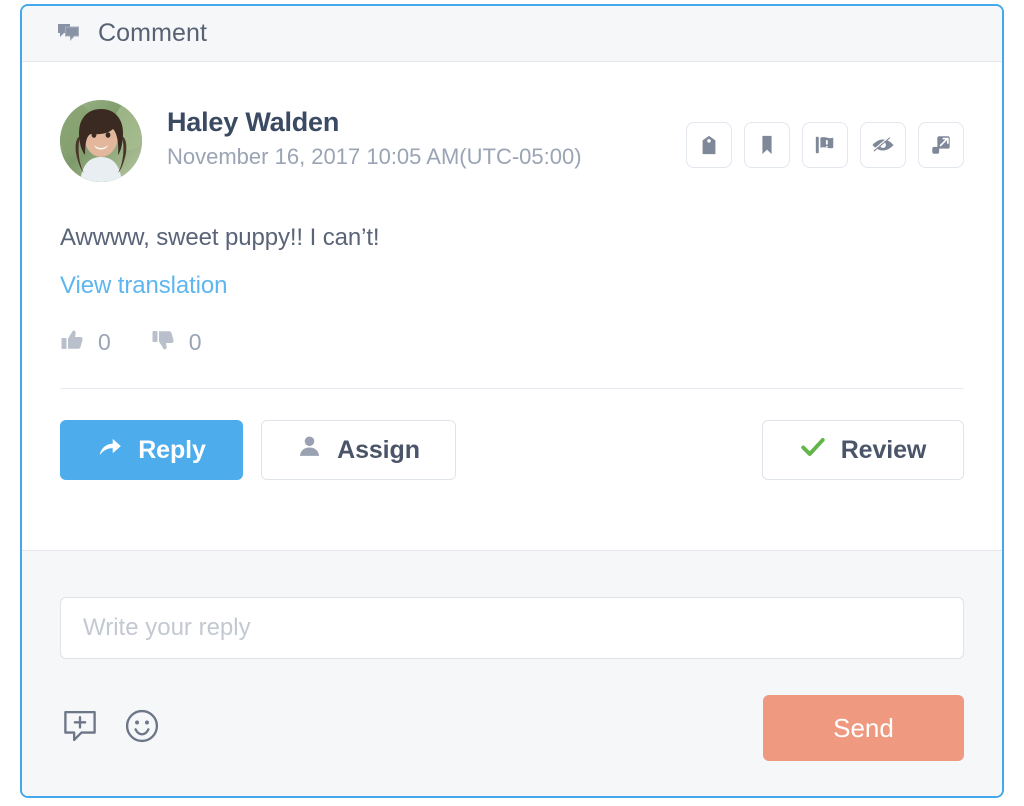  I want to click on thumbs-up-button: 0, so click(85, 342).